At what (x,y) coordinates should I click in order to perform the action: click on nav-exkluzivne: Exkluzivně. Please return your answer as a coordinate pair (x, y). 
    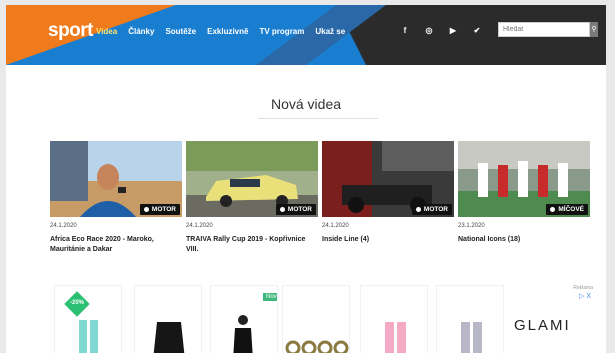
    Looking at the image, I should click on (227, 31).